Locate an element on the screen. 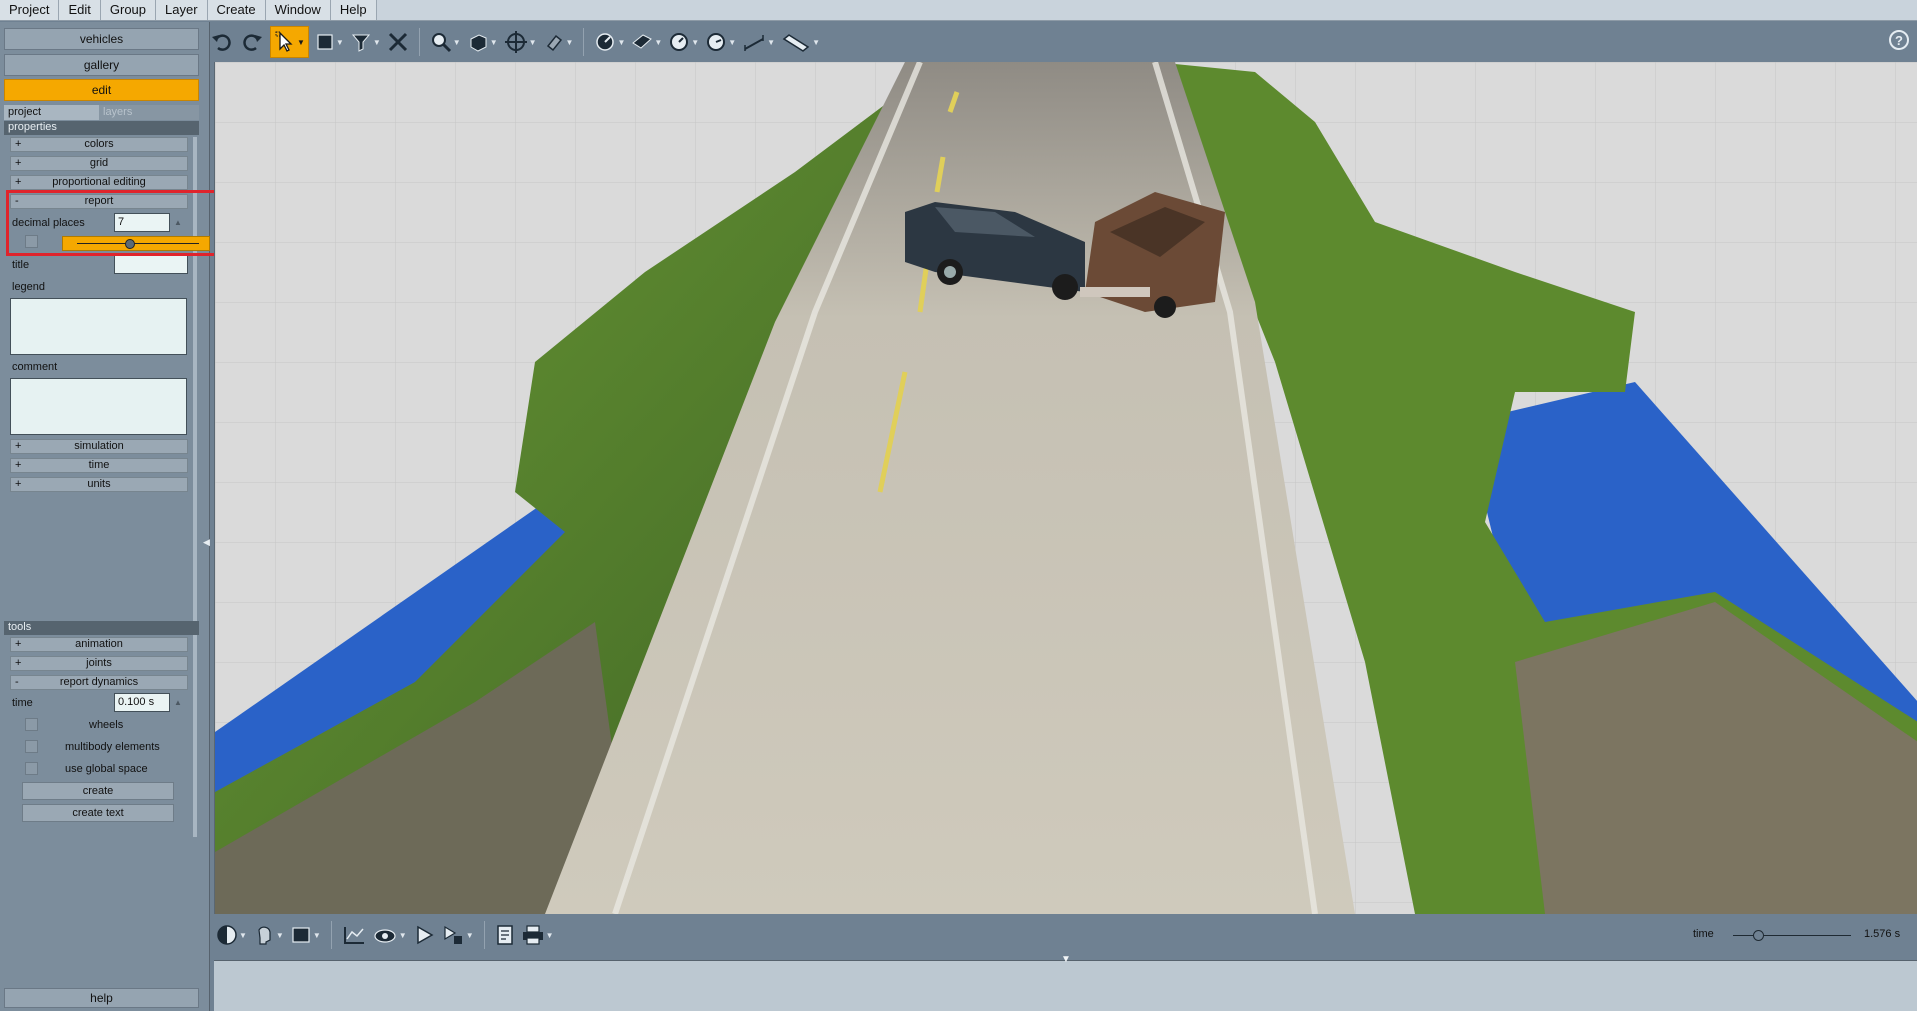 This screenshot has width=1917, height=1011. group-report-dynamics: - report dynamics is located at coordinates (99, 682).